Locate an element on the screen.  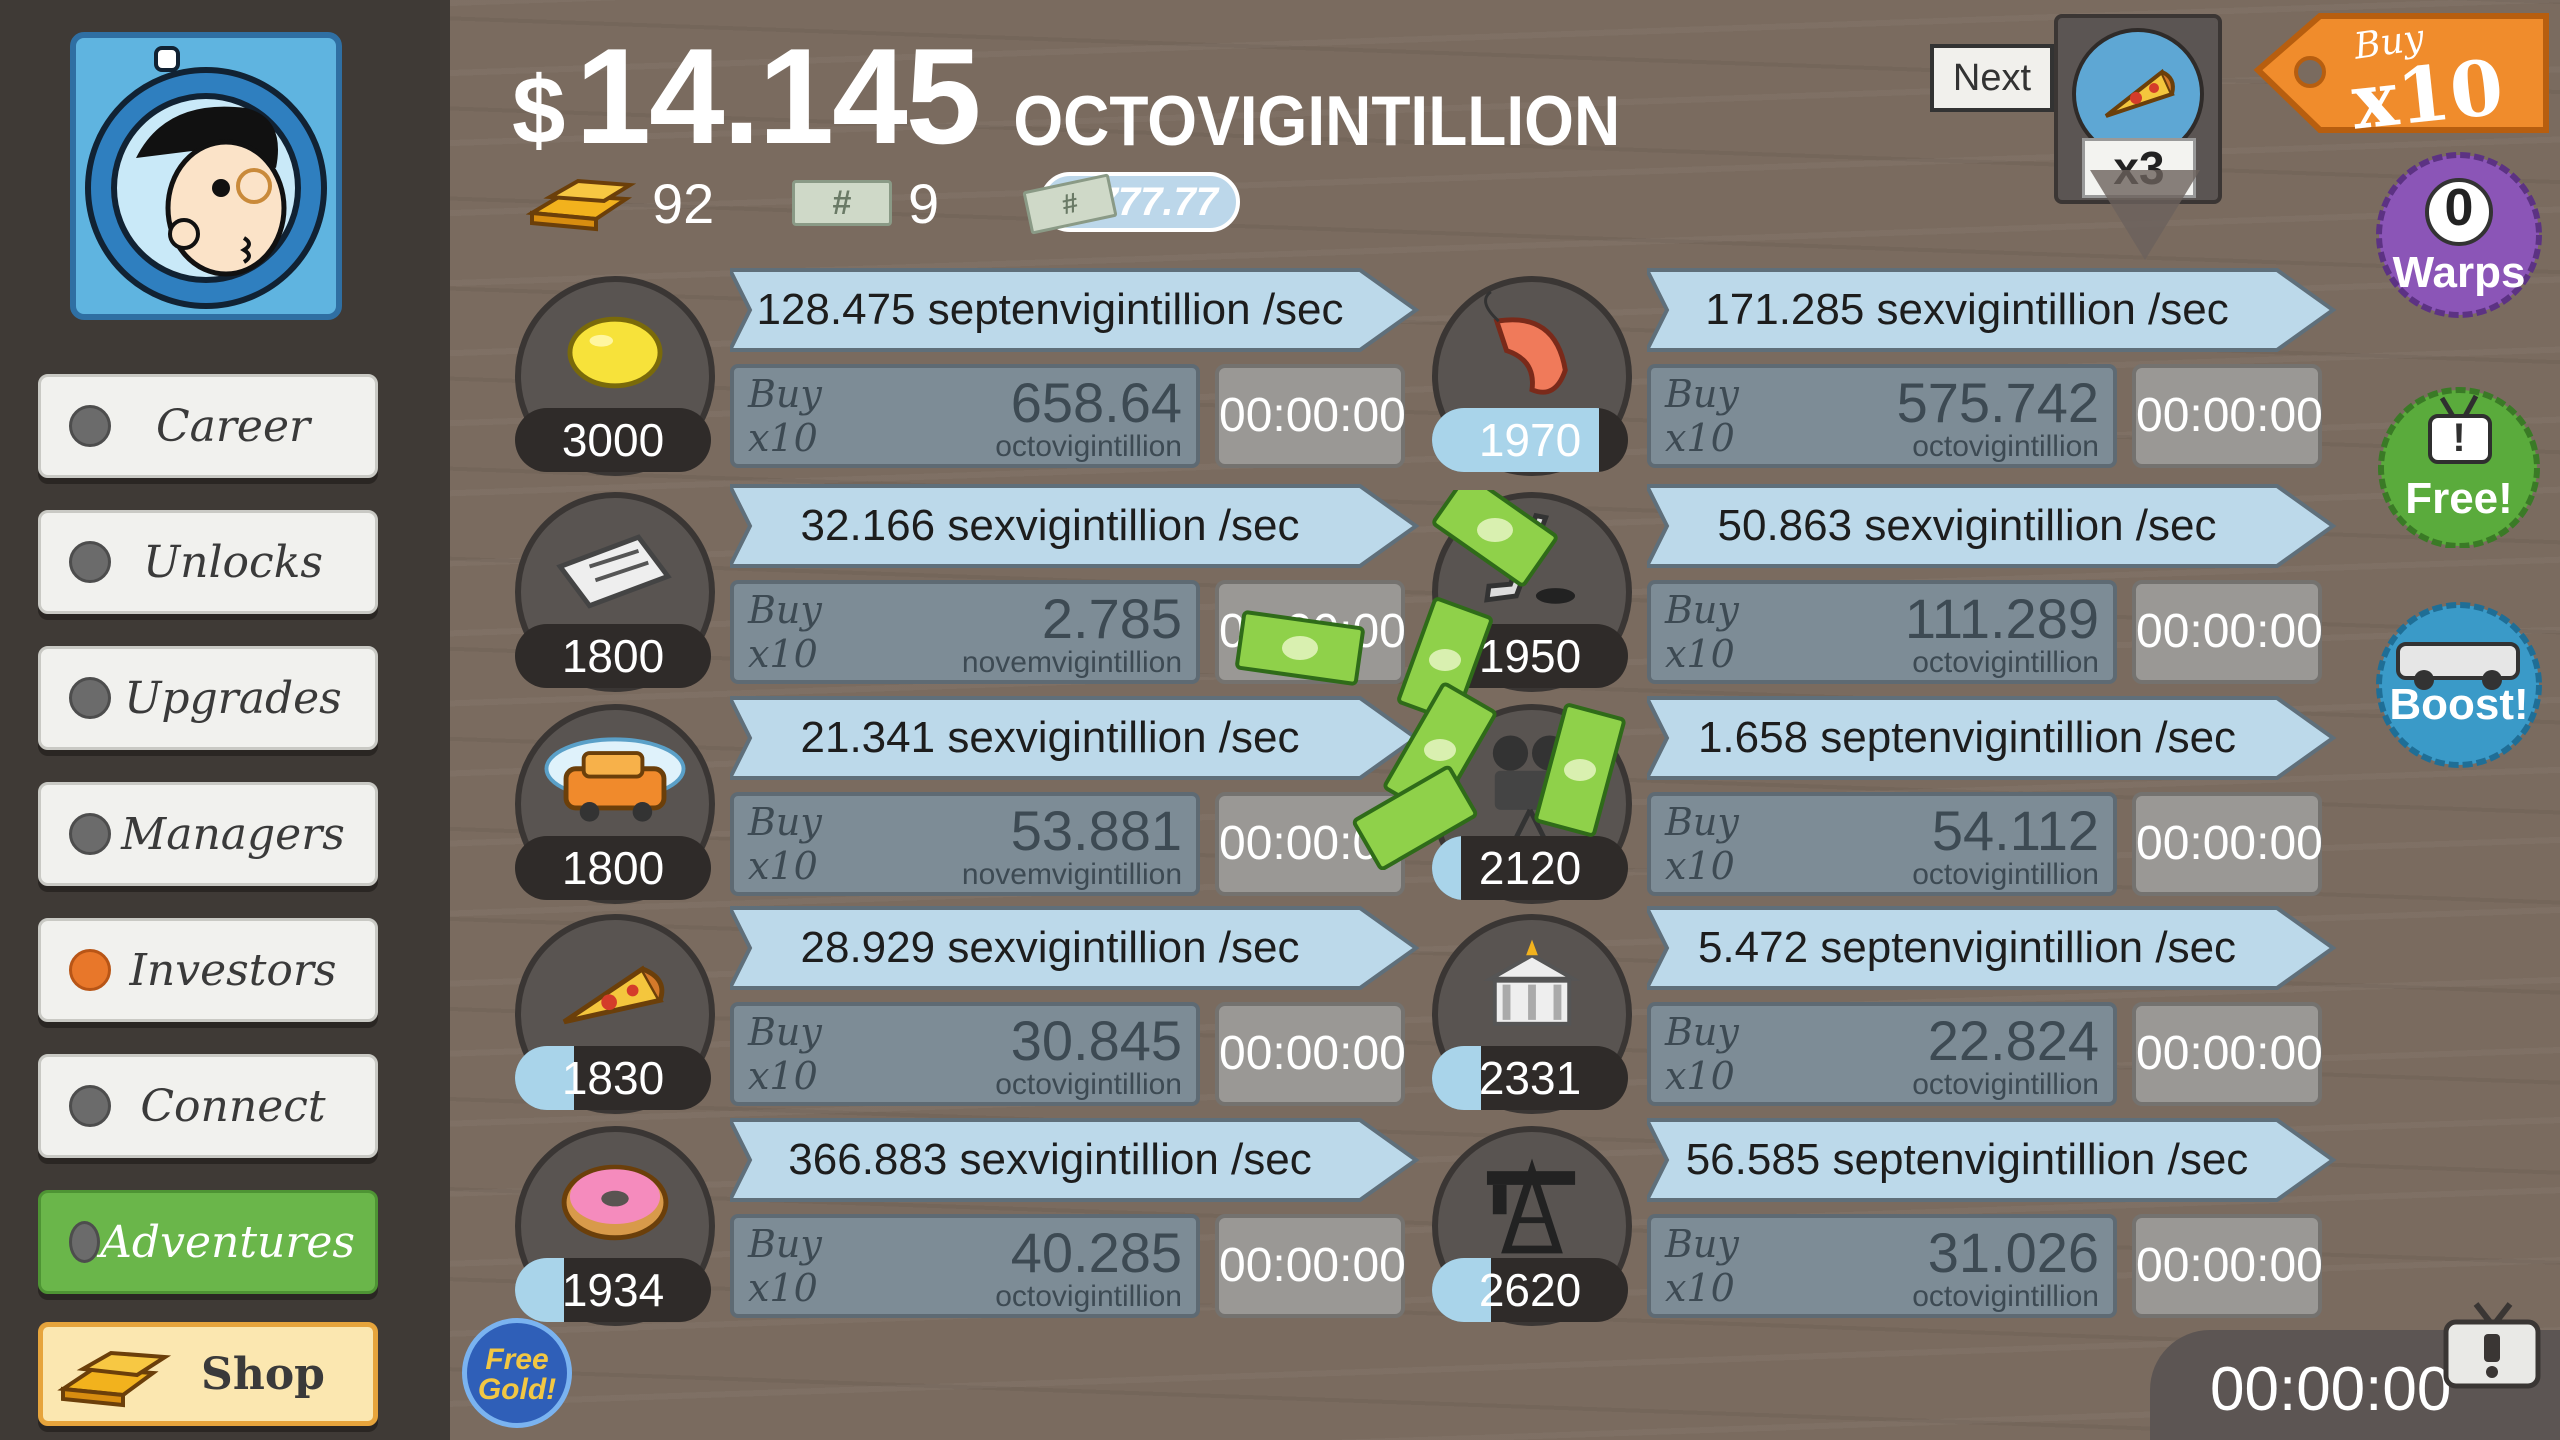
free-gold-button: Free Gold! is located at coordinates (517, 1373).